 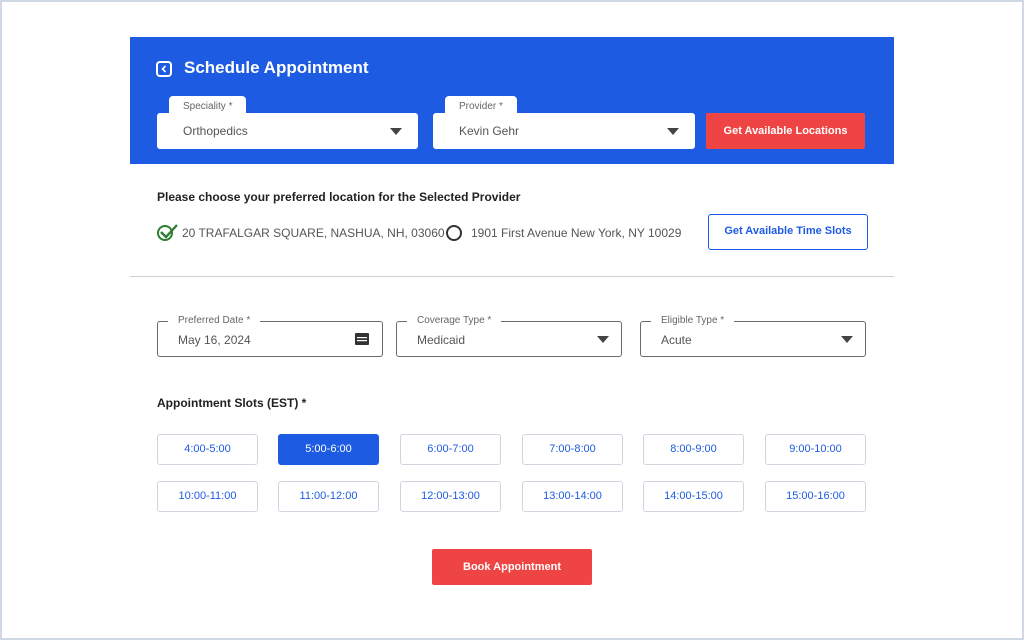 What do you see at coordinates (693, 320) in the screenshot?
I see `eligible-type-label: Eligible Type *` at bounding box center [693, 320].